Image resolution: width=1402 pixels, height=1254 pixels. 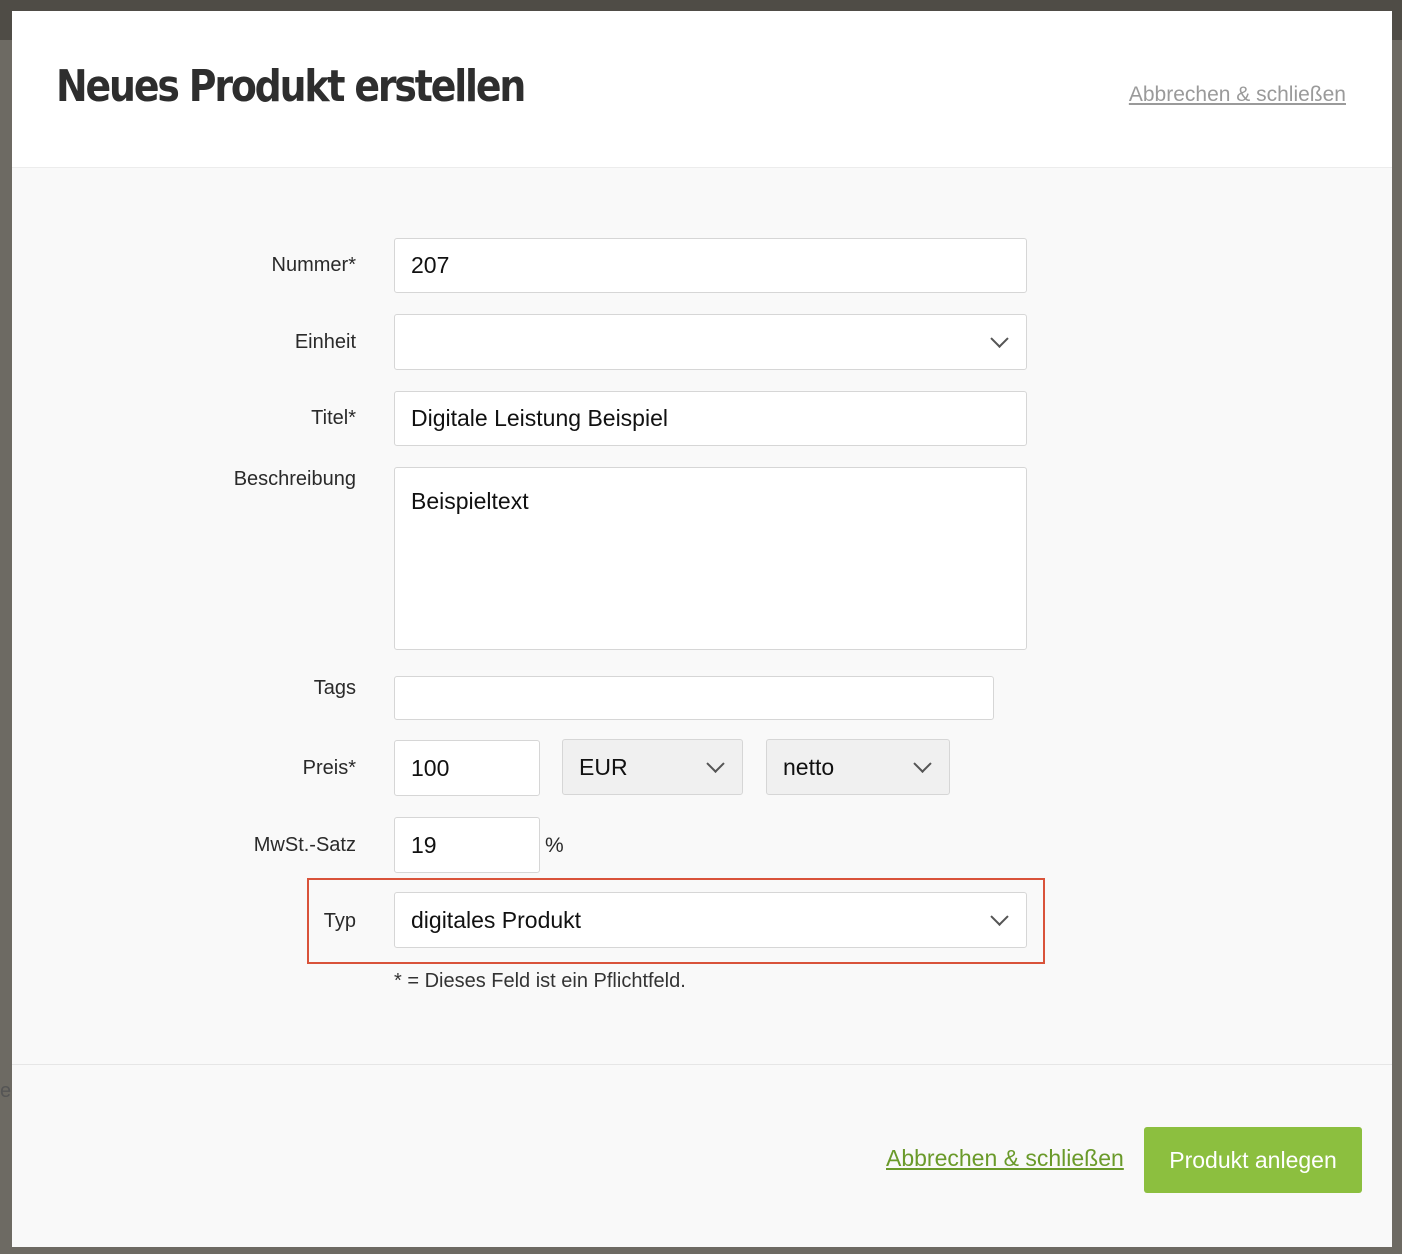 What do you see at coordinates (1253, 1160) in the screenshot?
I see `create-product-button: Produkt anlegen` at bounding box center [1253, 1160].